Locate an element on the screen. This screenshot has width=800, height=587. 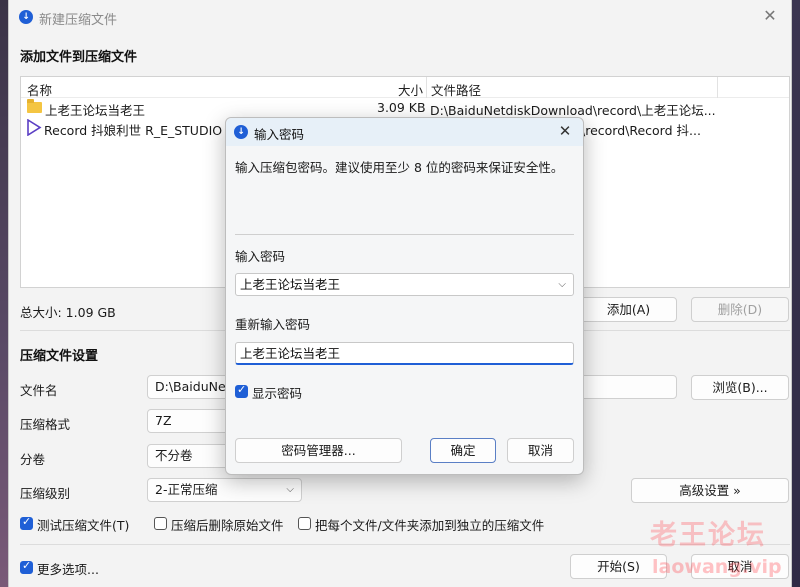
split-label: 分卷 is located at coordinates (33, 459).